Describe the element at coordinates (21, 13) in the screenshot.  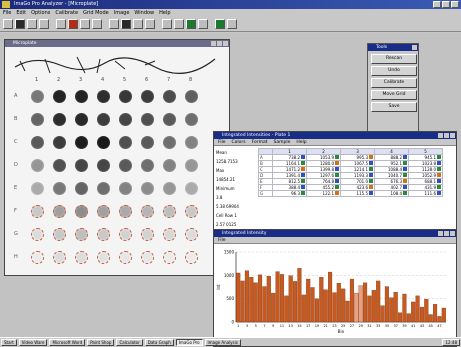
I see `menu-edit: Edit` at that location.